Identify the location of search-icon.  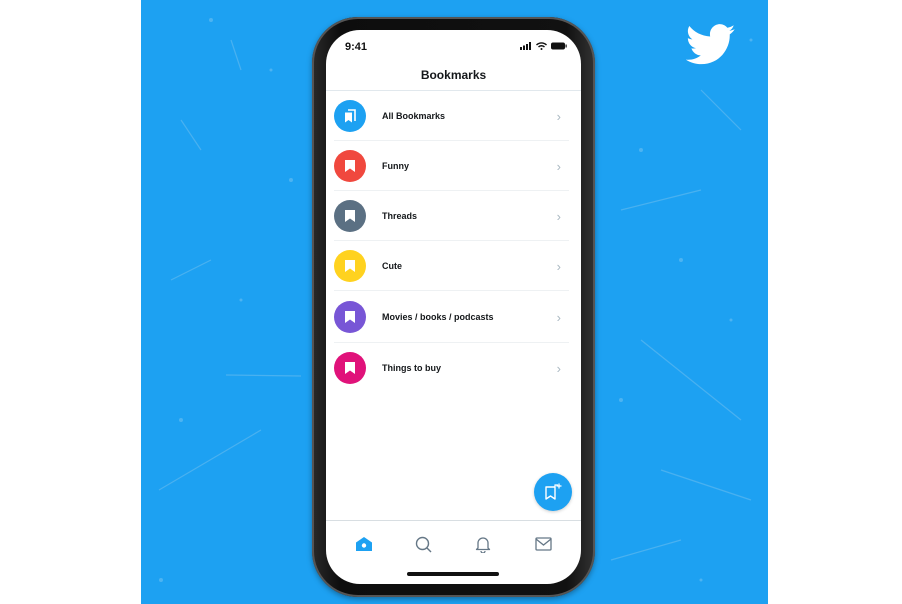
(423, 544).